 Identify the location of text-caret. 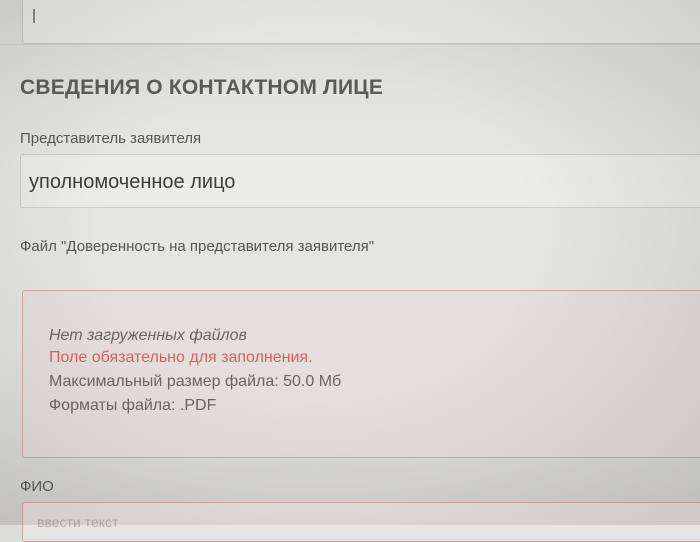
(34, 16).